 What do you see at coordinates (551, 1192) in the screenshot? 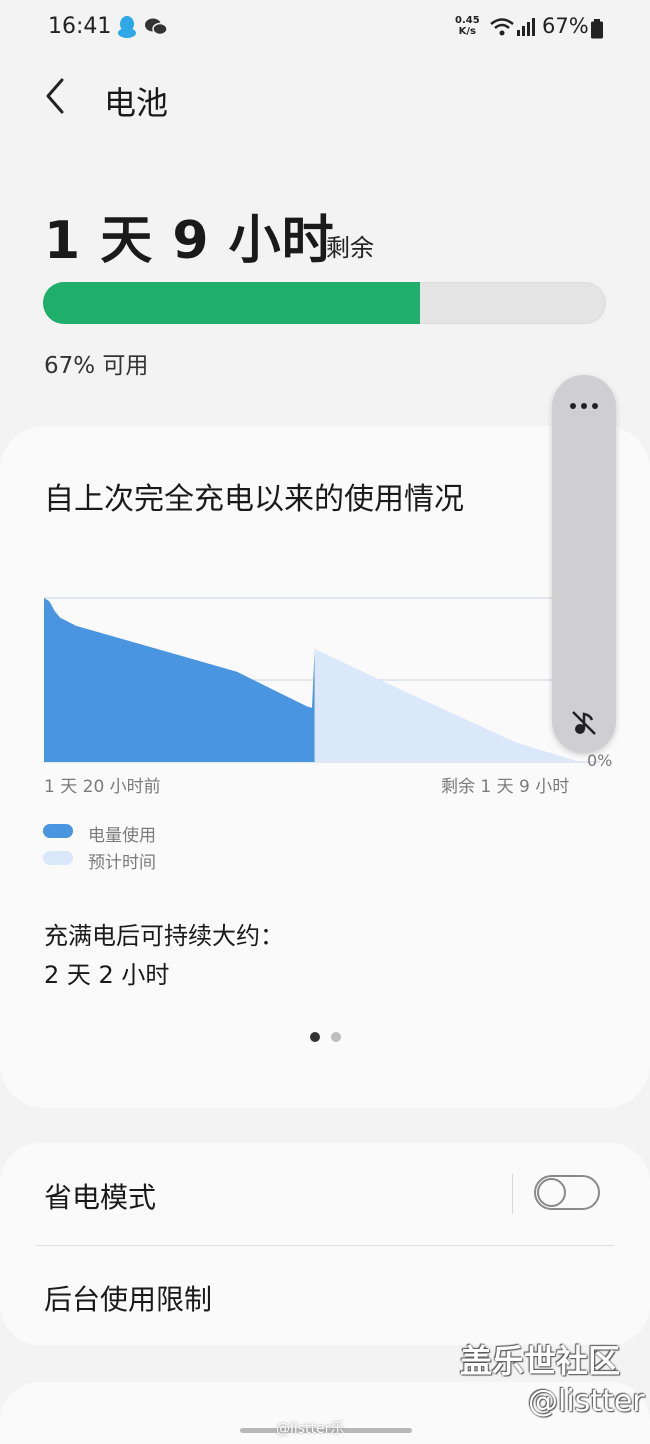
I see `toggle-knob` at bounding box center [551, 1192].